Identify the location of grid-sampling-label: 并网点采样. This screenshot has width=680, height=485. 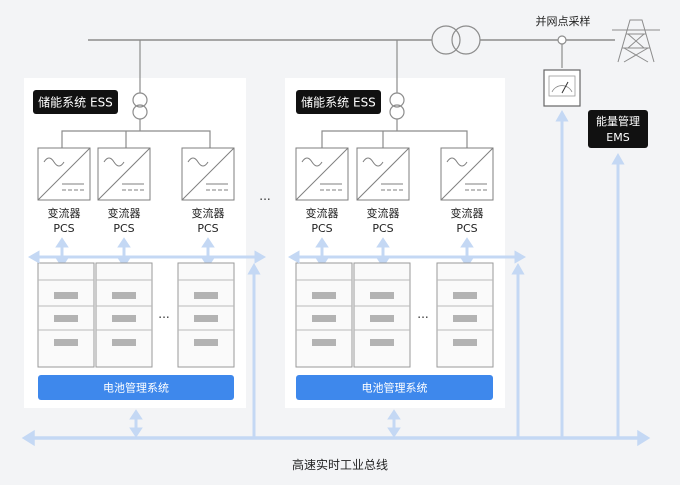
(563, 21).